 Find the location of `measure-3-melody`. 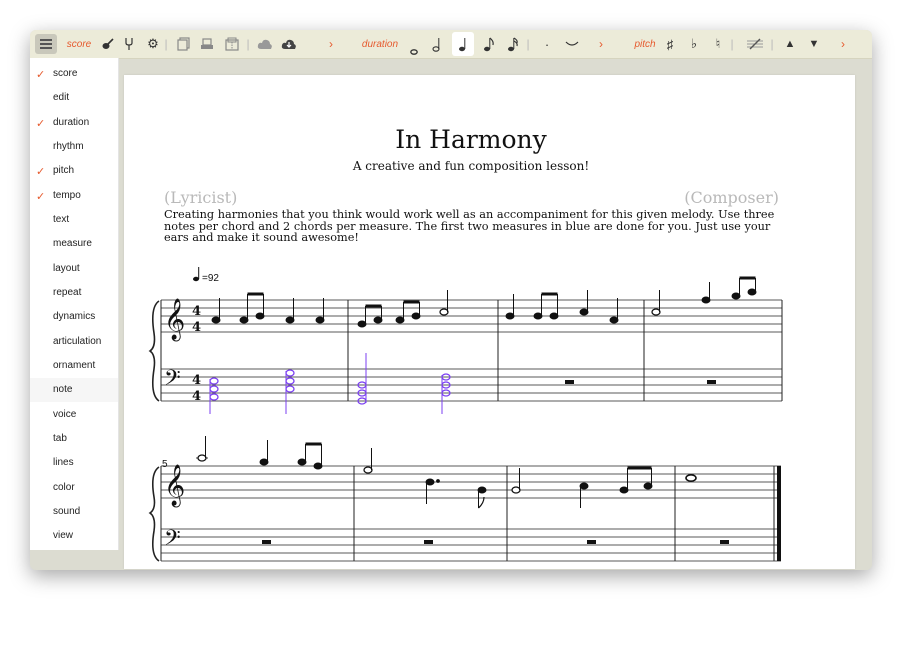

measure-3-melody is located at coordinates (562, 307).